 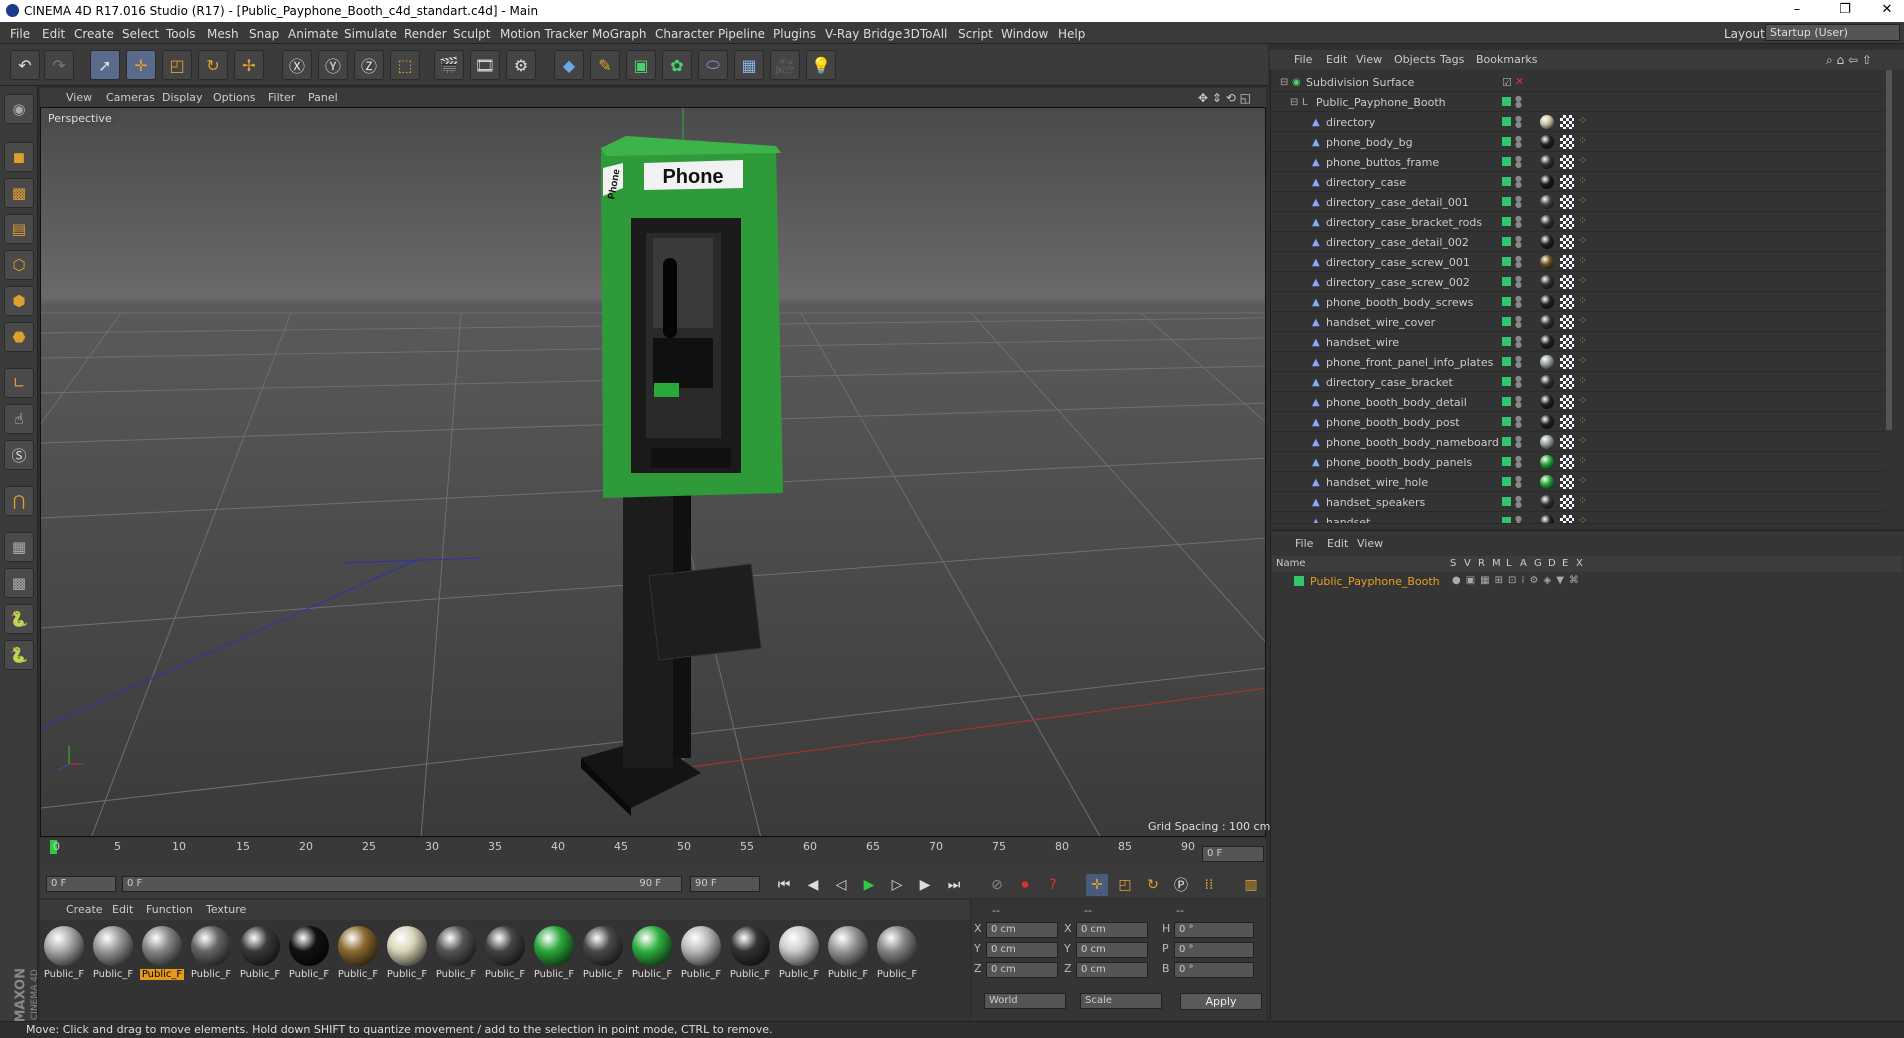 What do you see at coordinates (1797, 11) in the screenshot?
I see `minimize-button: –` at bounding box center [1797, 11].